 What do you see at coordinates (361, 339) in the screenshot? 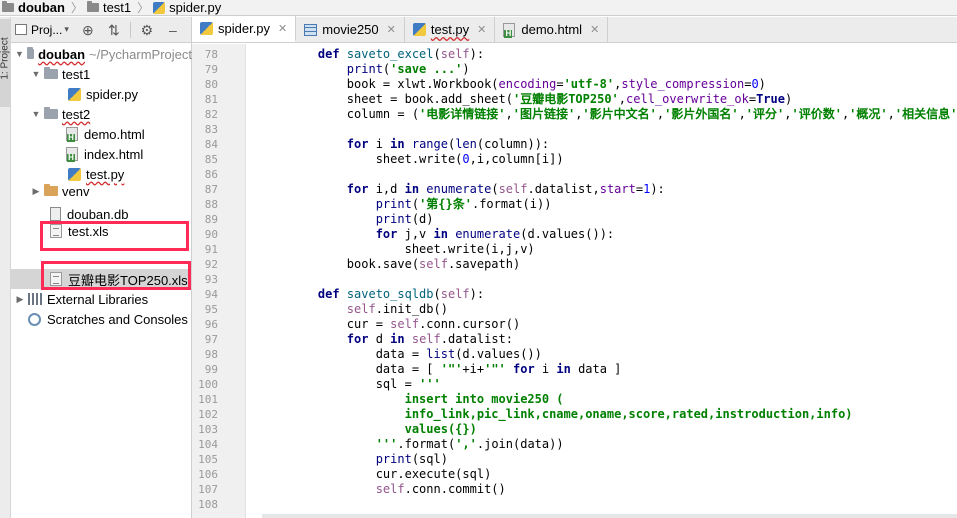
I see `code-token: for` at bounding box center [361, 339].